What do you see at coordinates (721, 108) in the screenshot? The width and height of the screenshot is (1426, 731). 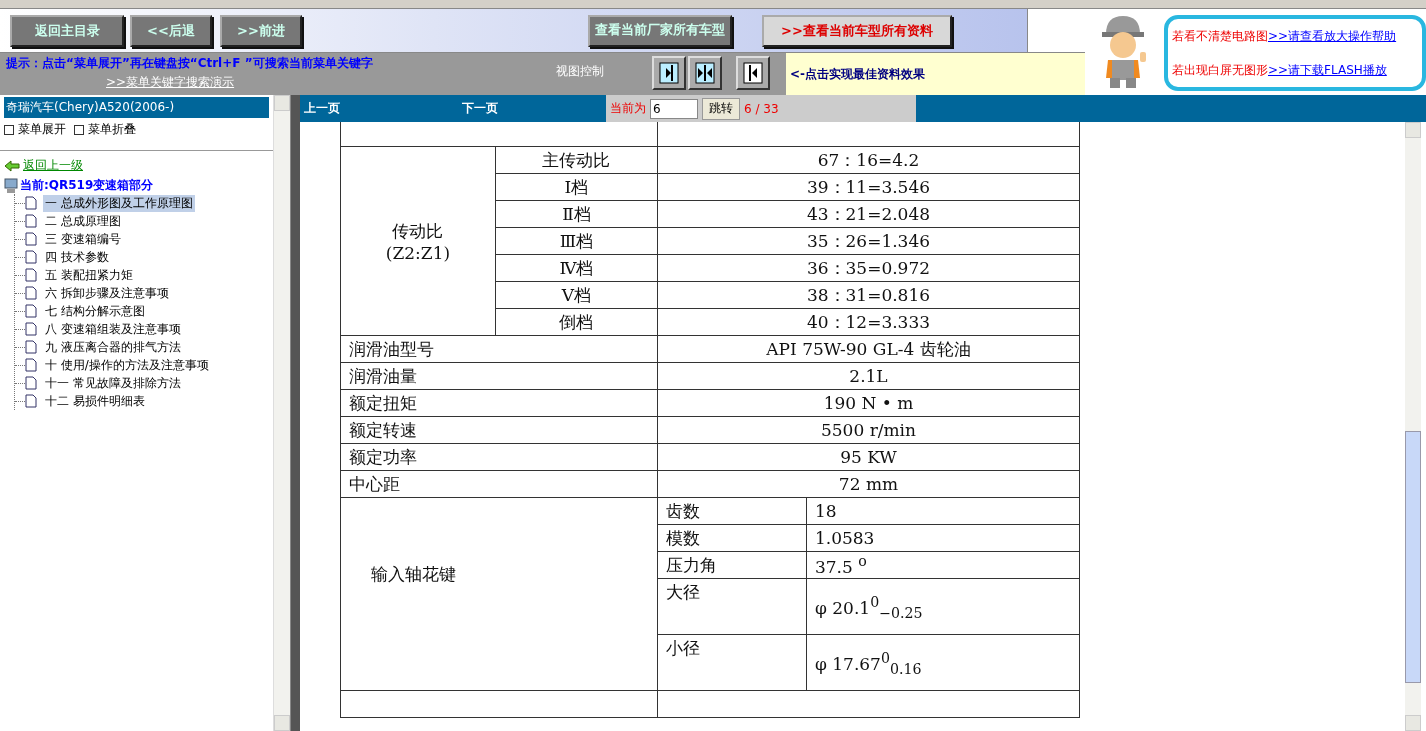 I see `go-button: 跳转` at bounding box center [721, 108].